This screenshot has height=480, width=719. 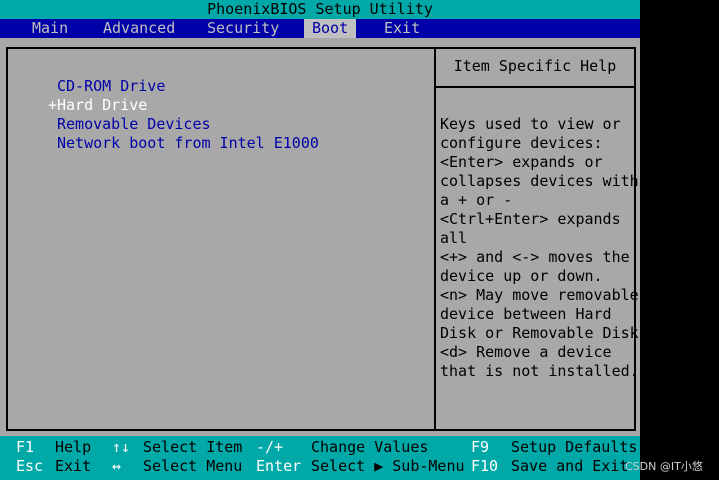 What do you see at coordinates (193, 447) in the screenshot?
I see `desc-select-item: Select Item` at bounding box center [193, 447].